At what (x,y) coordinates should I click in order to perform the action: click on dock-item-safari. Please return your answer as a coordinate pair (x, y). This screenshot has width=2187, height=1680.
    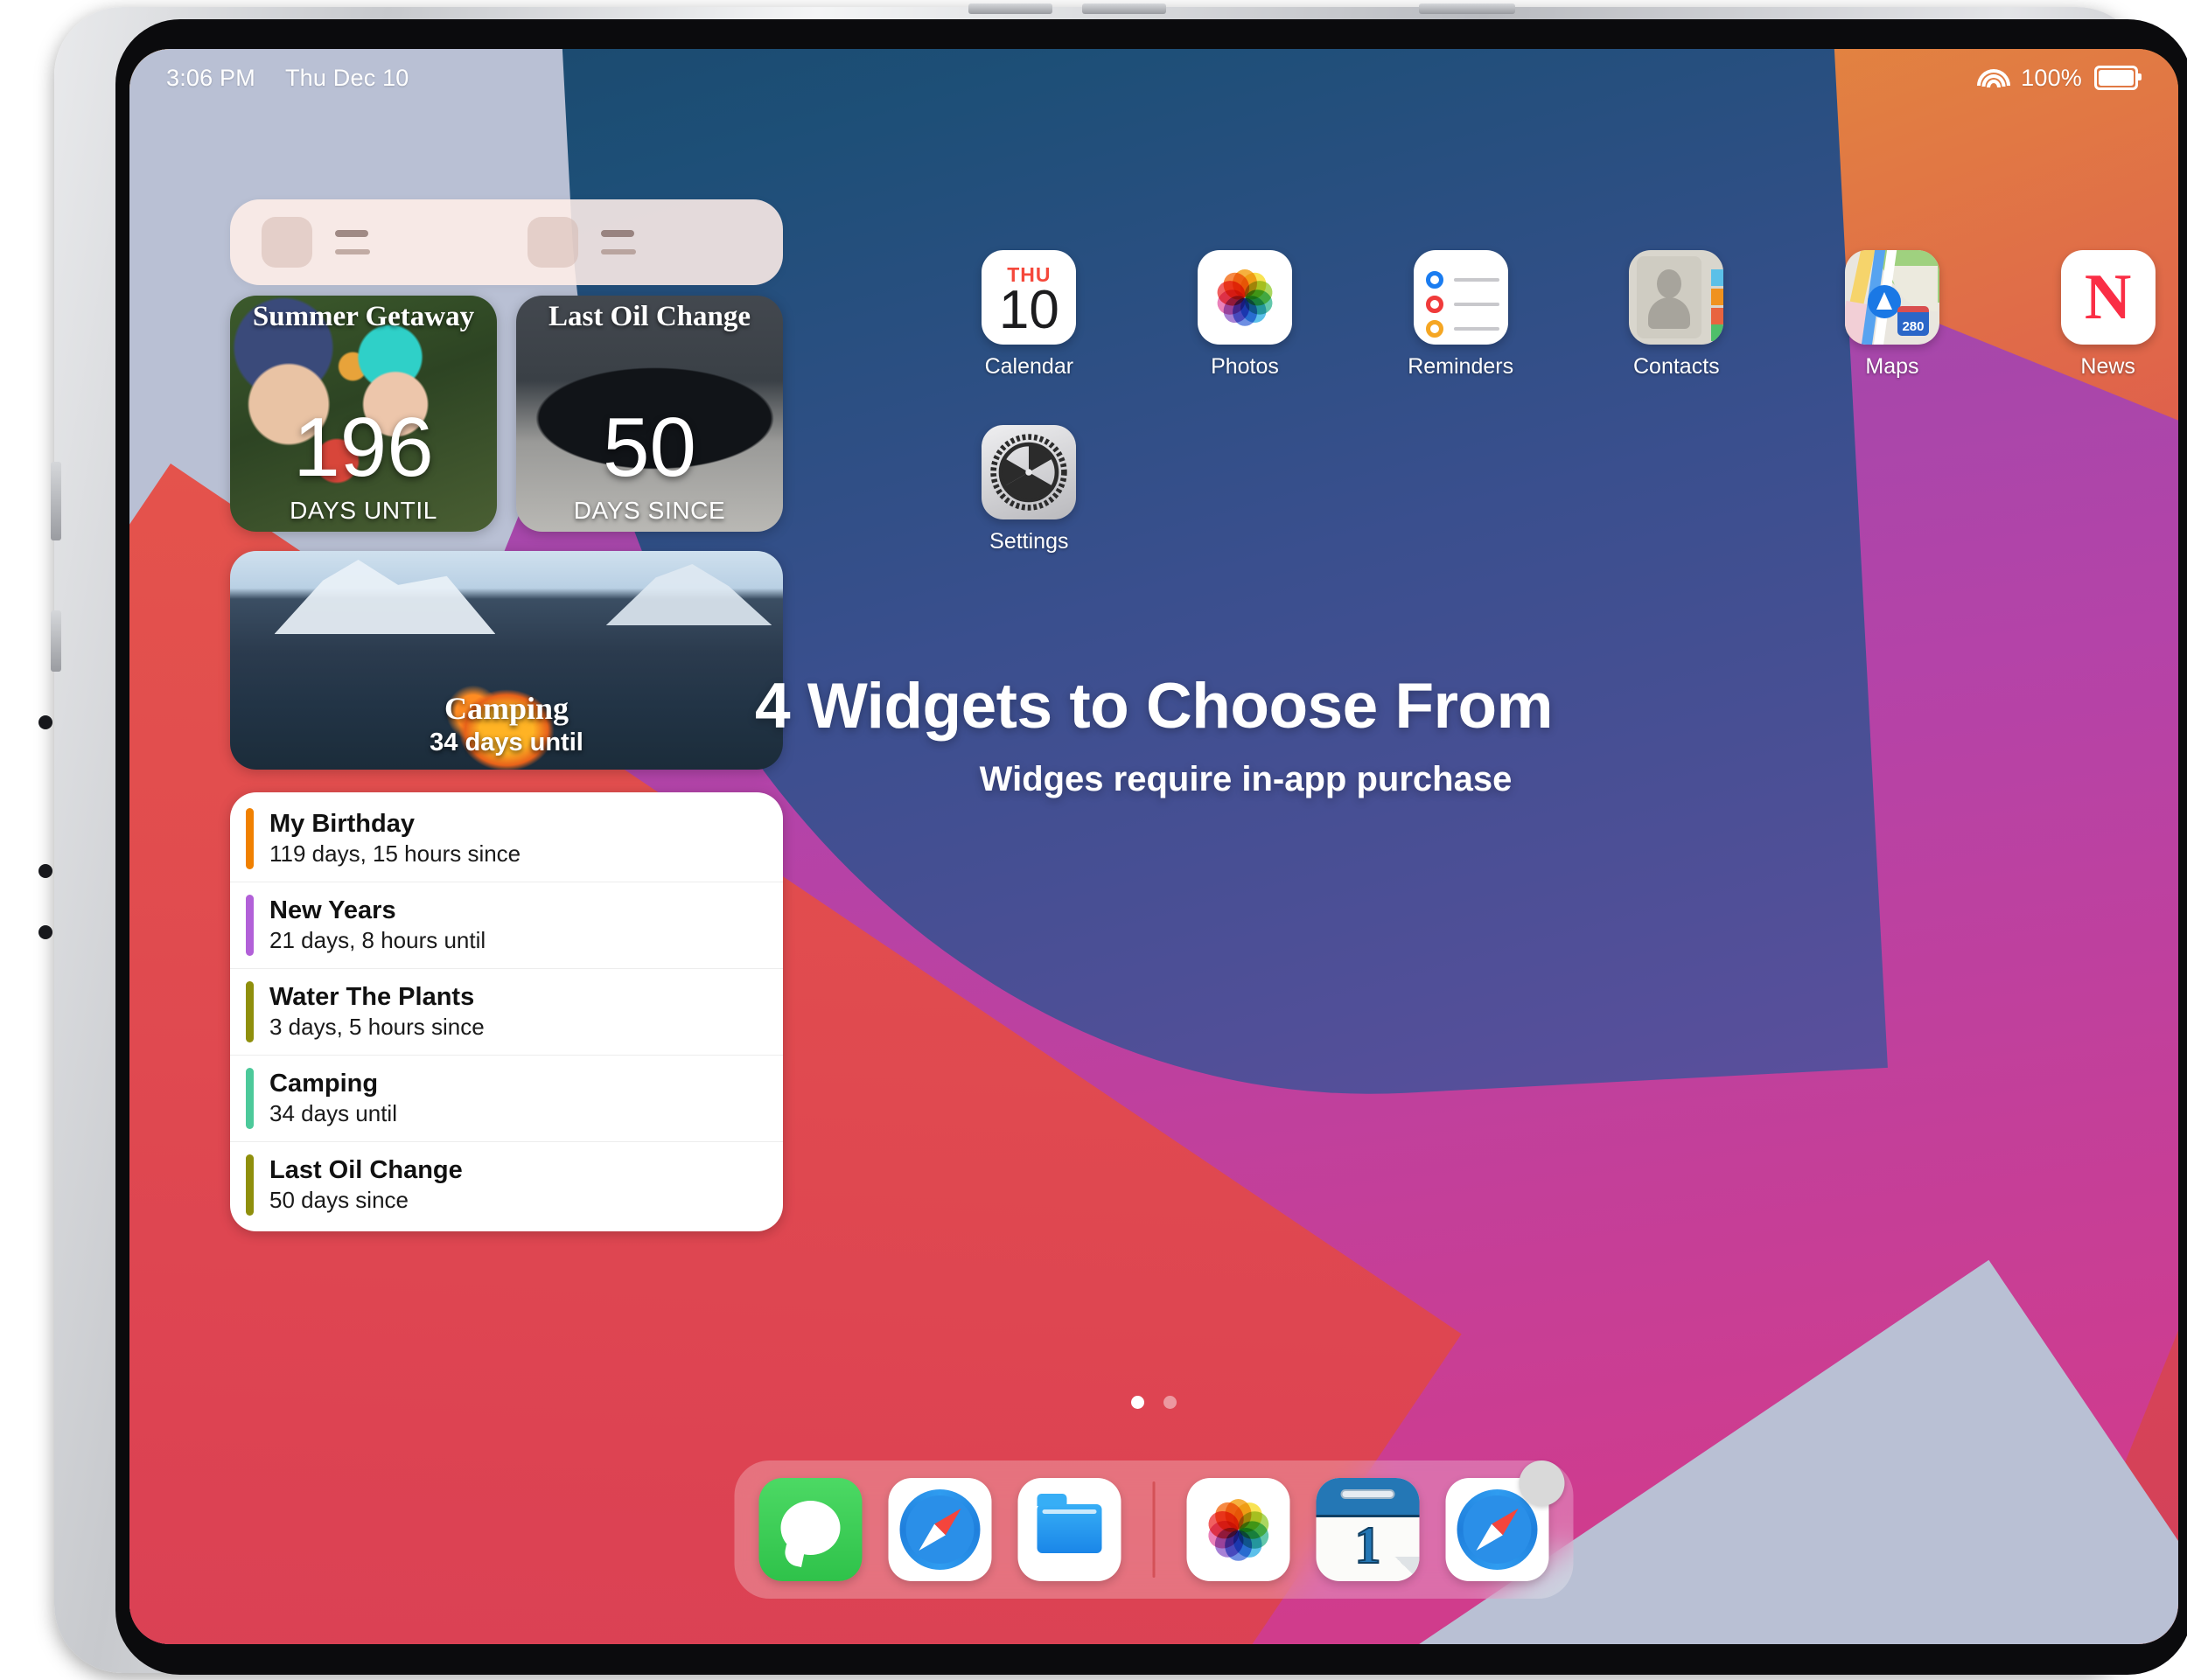
    Looking at the image, I should click on (940, 1529).